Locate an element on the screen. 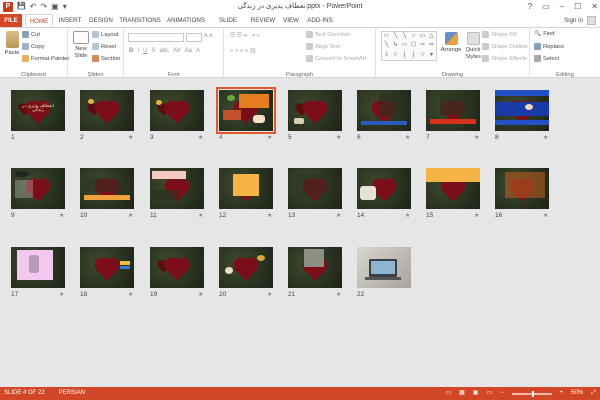 The width and height of the screenshot is (600, 400). find-button: 🔍 Find is located at coordinates (544, 34).